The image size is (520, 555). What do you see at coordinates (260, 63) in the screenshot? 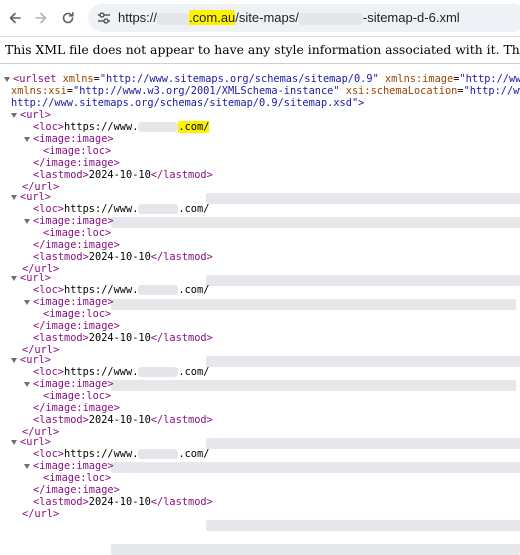
I see `notice-divider` at bounding box center [260, 63].